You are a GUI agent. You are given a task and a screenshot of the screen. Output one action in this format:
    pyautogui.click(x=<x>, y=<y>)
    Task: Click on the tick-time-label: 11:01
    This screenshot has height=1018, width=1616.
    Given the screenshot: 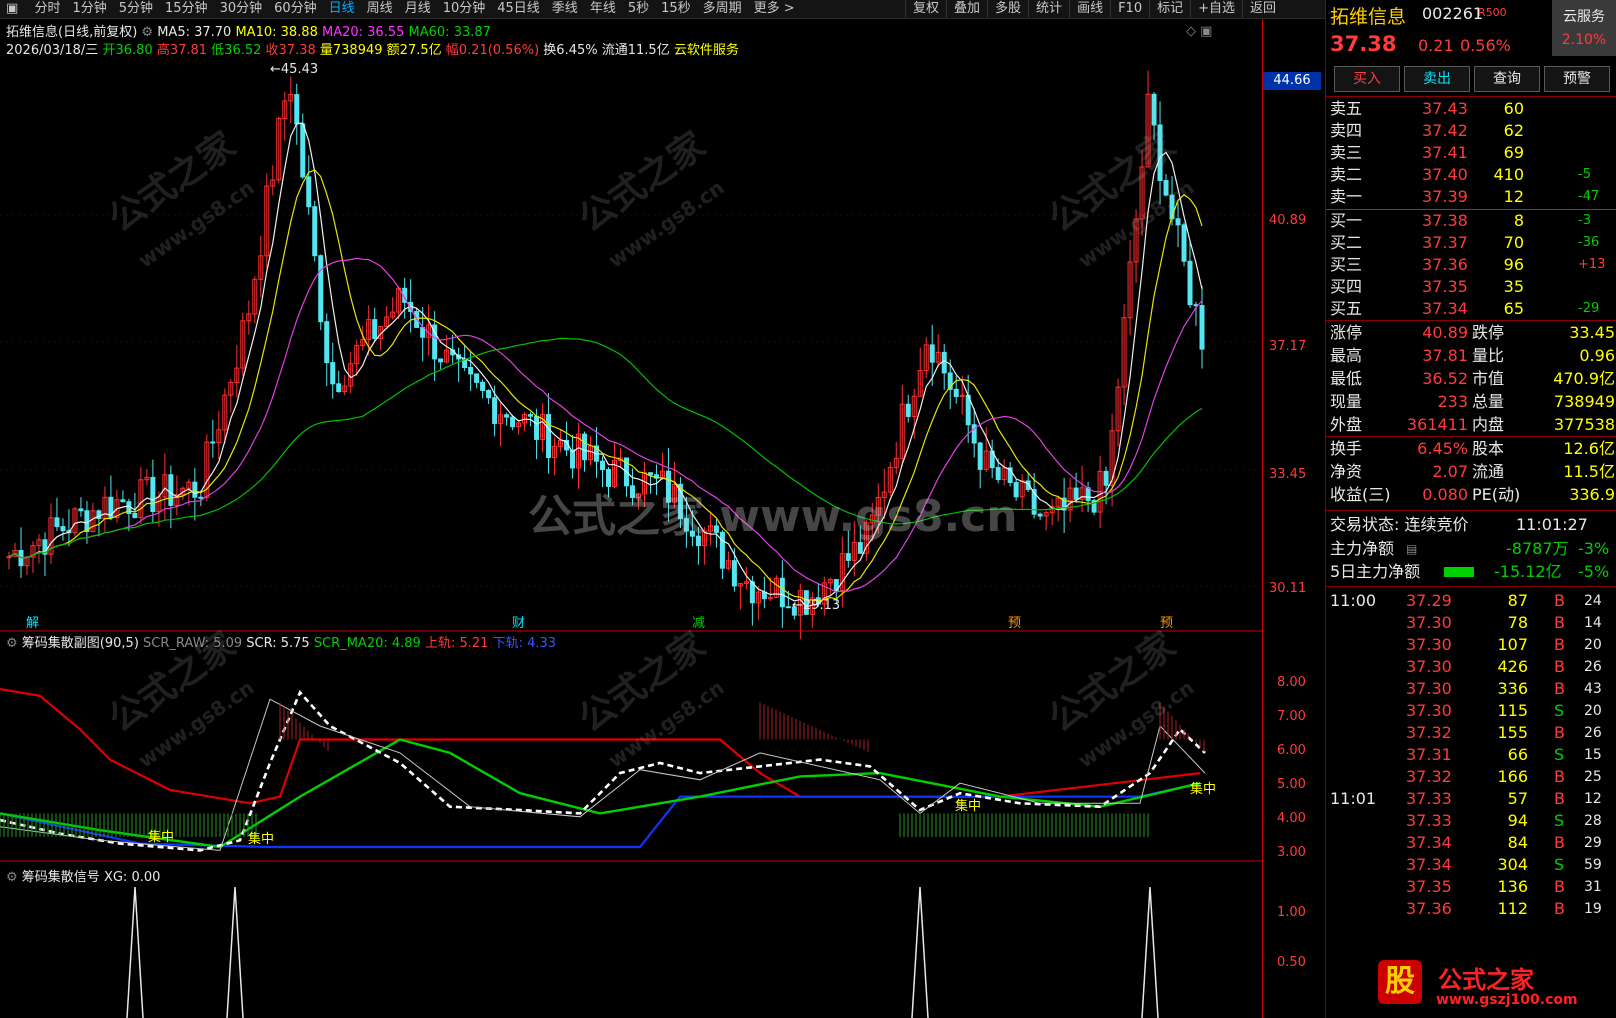 What is the action you would take?
    pyautogui.click(x=1353, y=798)
    